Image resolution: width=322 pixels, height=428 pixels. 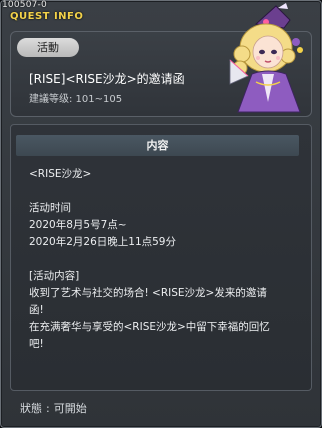 What do you see at coordinates (76, 99) in the screenshot?
I see `quest-recommended-level: 建議等级: 101~105` at bounding box center [76, 99].